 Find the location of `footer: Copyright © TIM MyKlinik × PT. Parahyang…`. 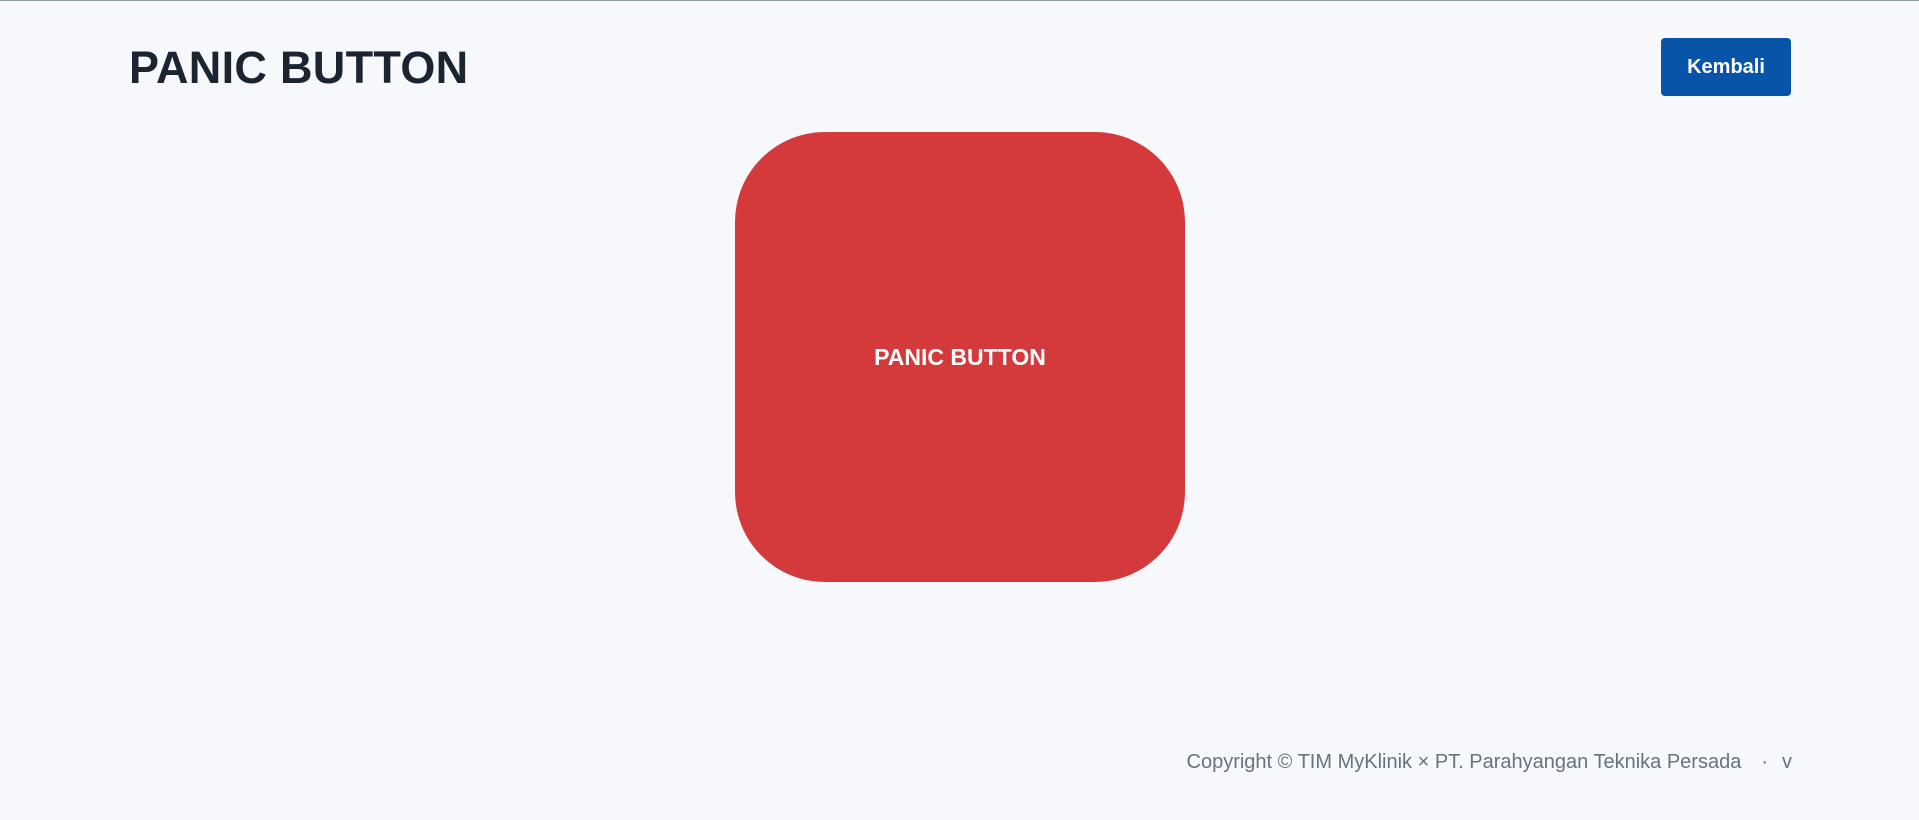

footer: Copyright © TIM MyKlinik × PT. Parahyang… is located at coordinates (1490, 762).